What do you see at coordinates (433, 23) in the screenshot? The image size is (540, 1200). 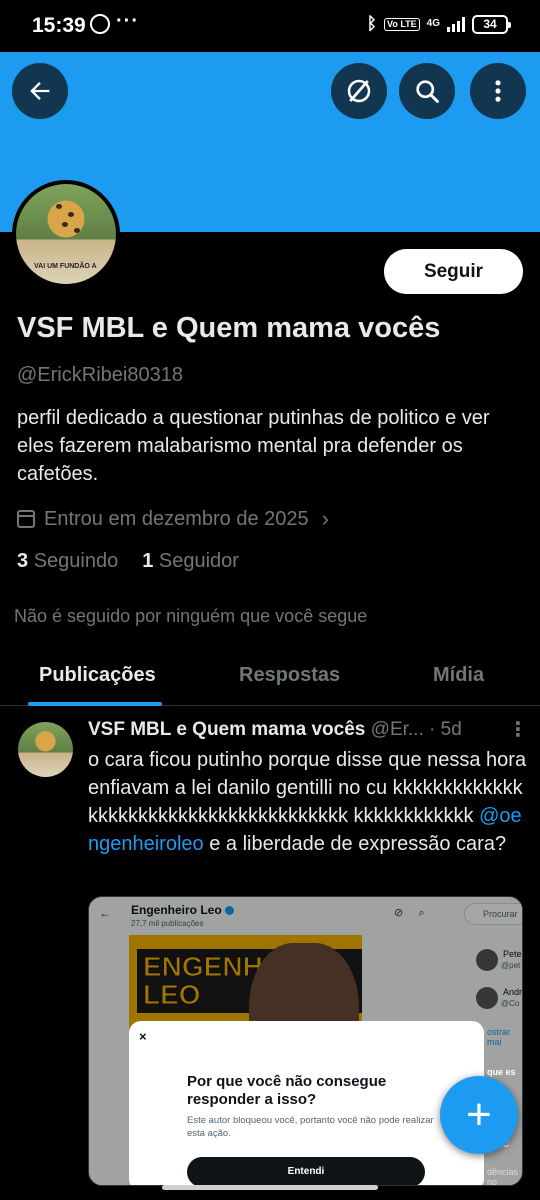 I see `network-type: 4G` at bounding box center [433, 23].